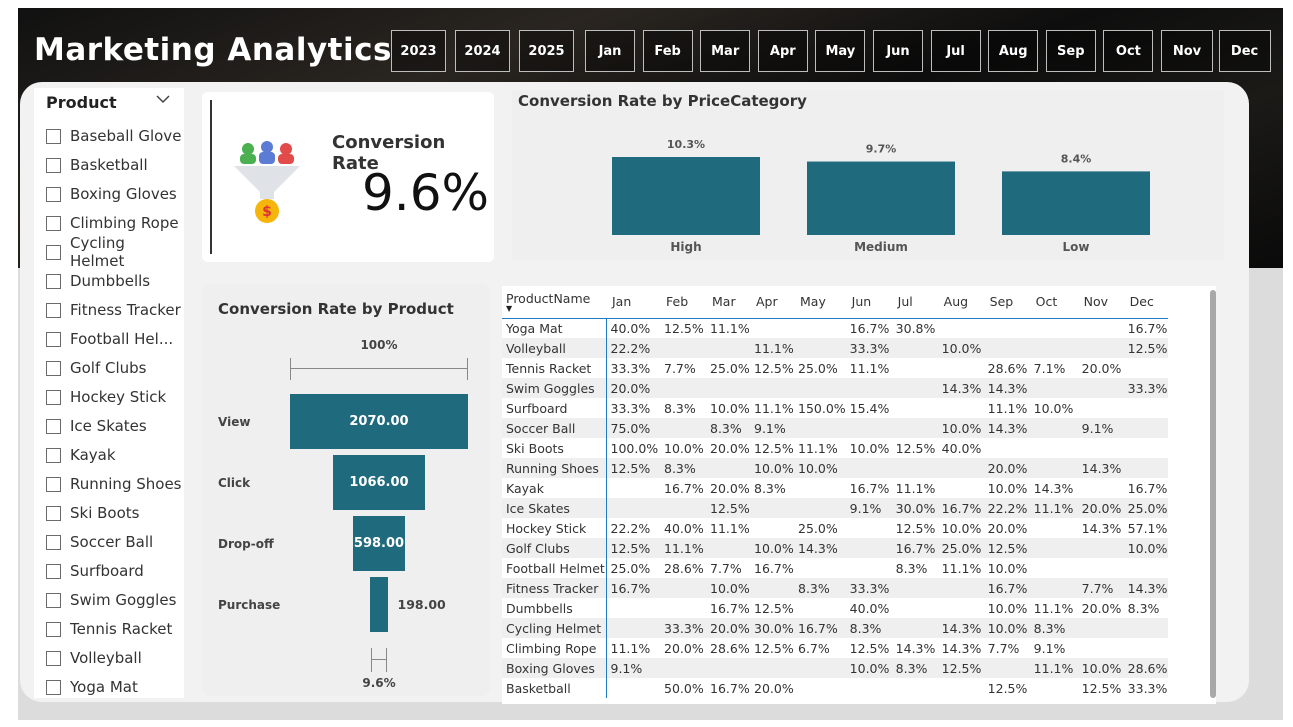 The height and width of the screenshot is (727, 1293). I want to click on product-option: Dumbbells, so click(98, 281).